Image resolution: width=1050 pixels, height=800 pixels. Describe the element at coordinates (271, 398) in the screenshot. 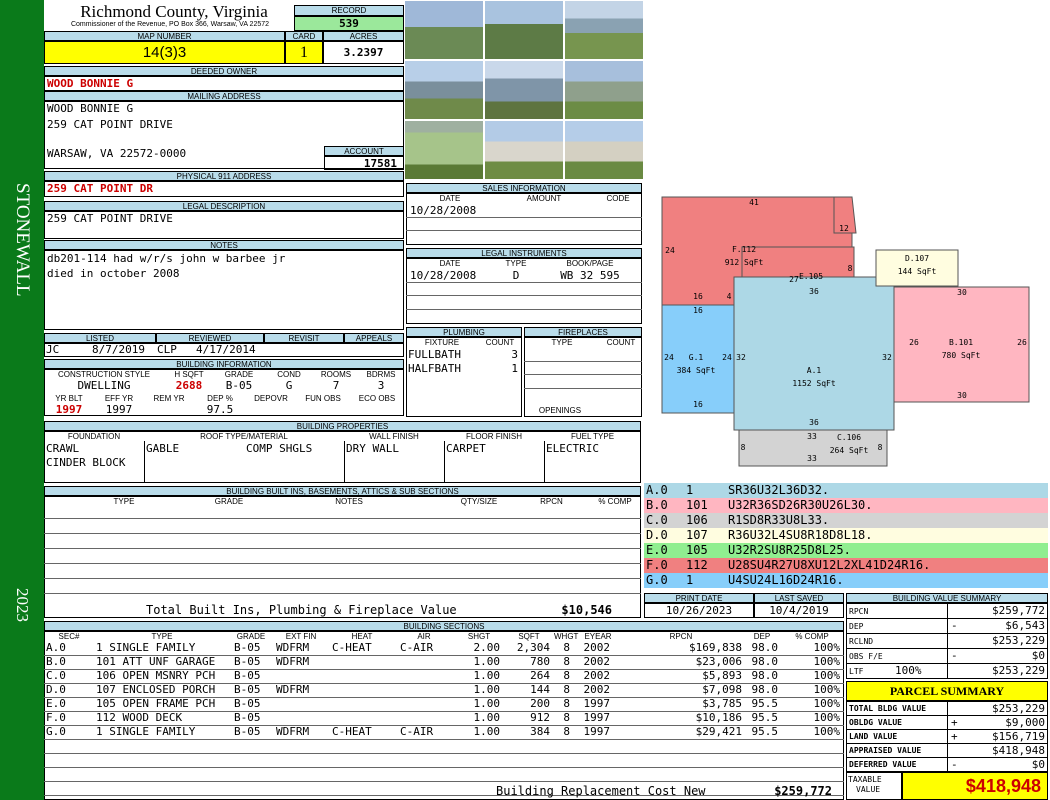

I see `depovr-header: DEPOVR` at that location.